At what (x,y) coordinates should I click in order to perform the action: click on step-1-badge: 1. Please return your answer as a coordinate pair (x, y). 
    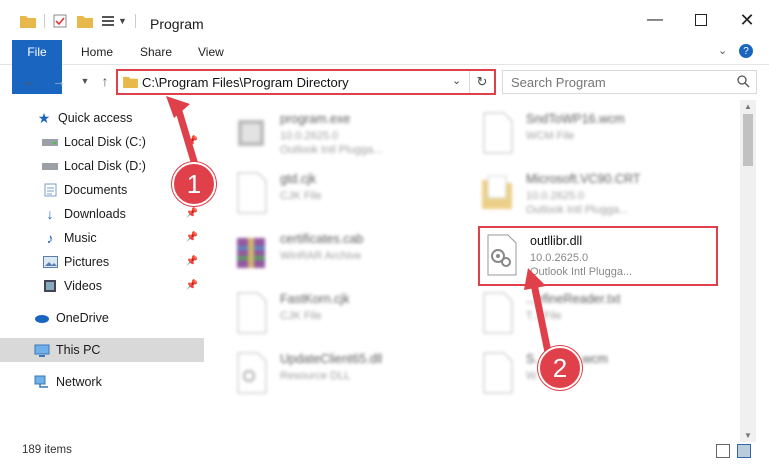
    Looking at the image, I should click on (194, 184).